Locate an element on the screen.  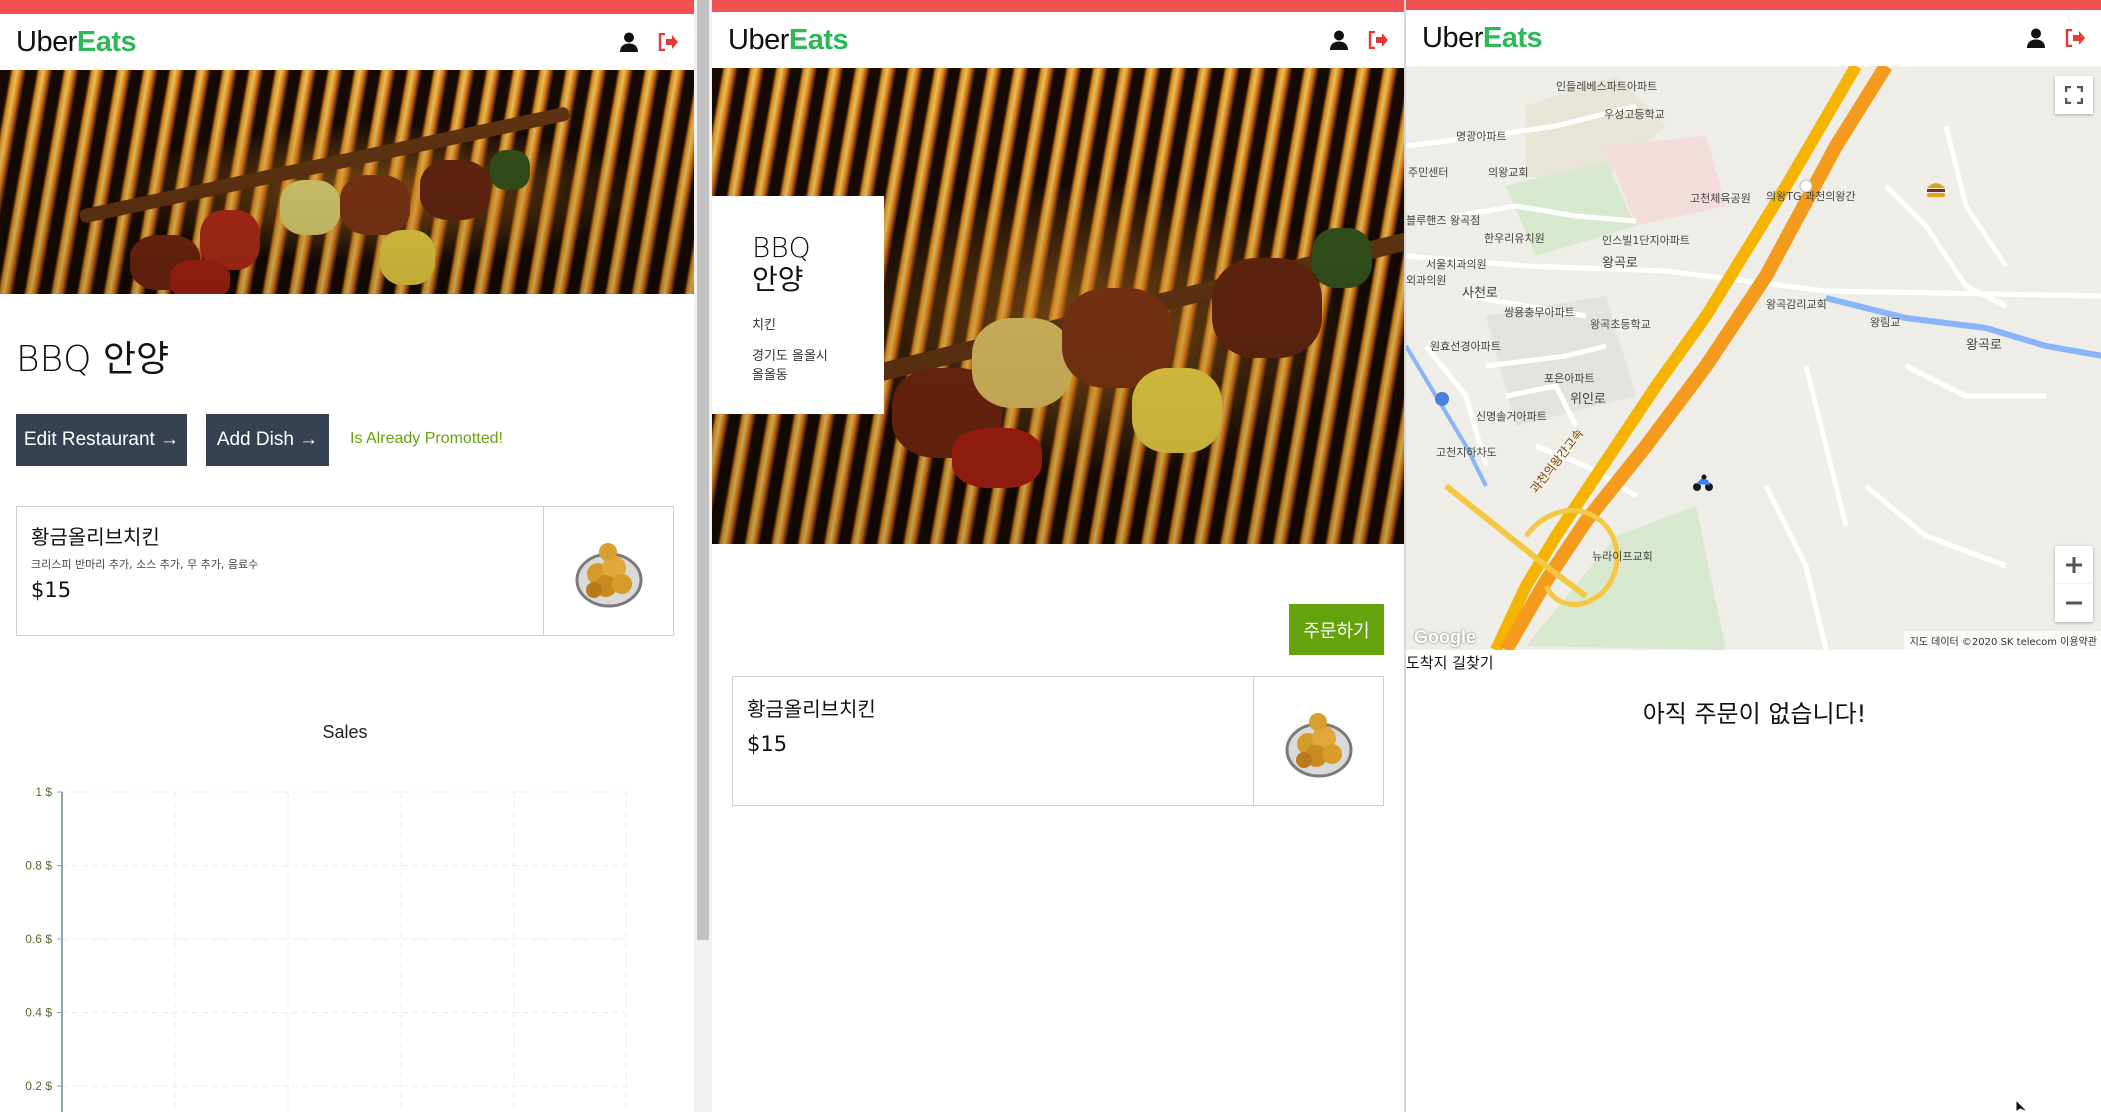
map-label: 인스빌1단지아파트 is located at coordinates (1646, 240).